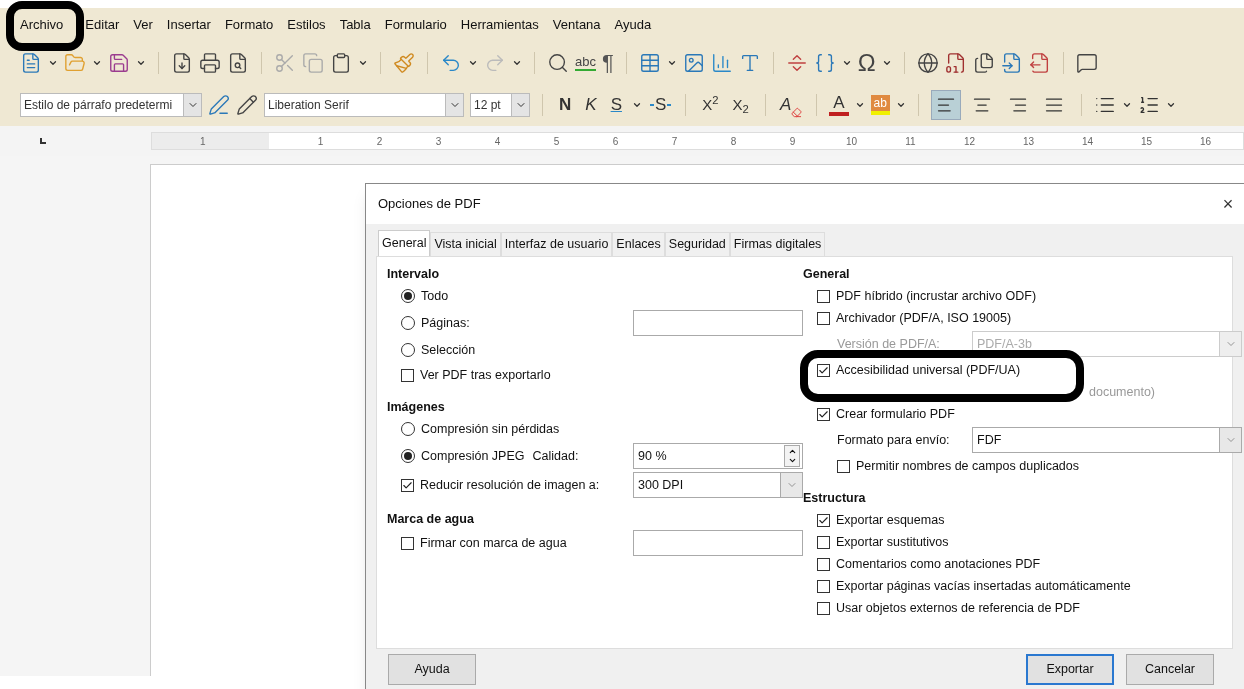 Image resolution: width=1244 pixels, height=689 pixels. I want to click on tab-stop-icon, so click(43, 141).